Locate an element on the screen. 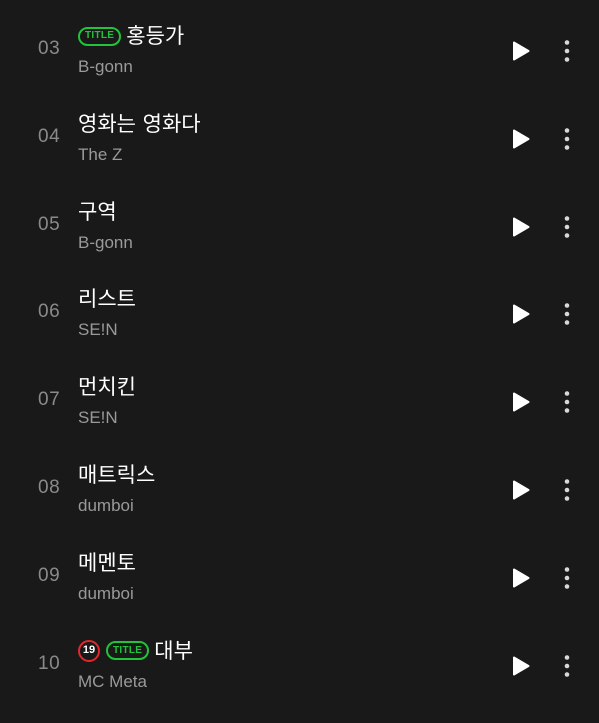 This screenshot has height=723, width=599. track-row: 04 영화는 영화다 The Z is located at coordinates (299, 139).